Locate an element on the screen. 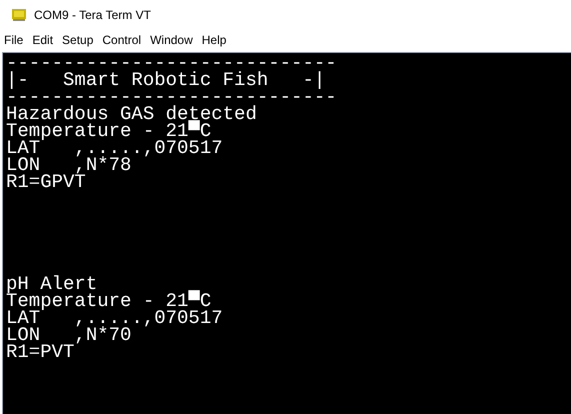 Image resolution: width=571 pixels, height=414 pixels. terminal-line: R1=PVT is located at coordinates (40, 352).